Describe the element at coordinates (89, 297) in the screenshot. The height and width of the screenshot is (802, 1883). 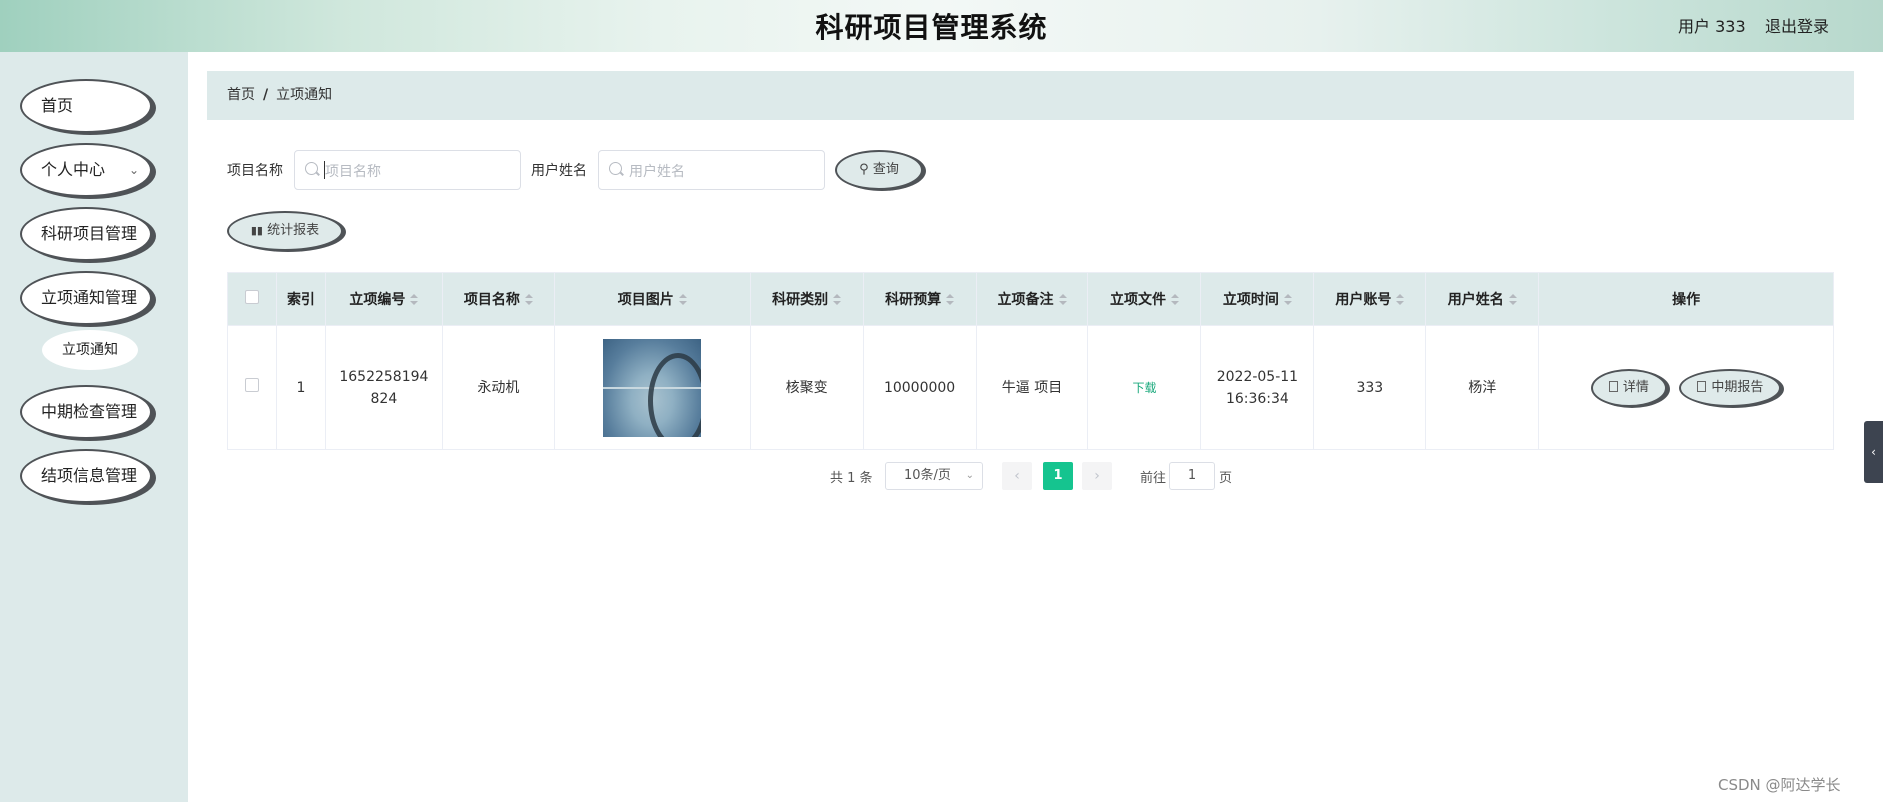
I see `sidebar-item-label: 立项通知管理` at that location.